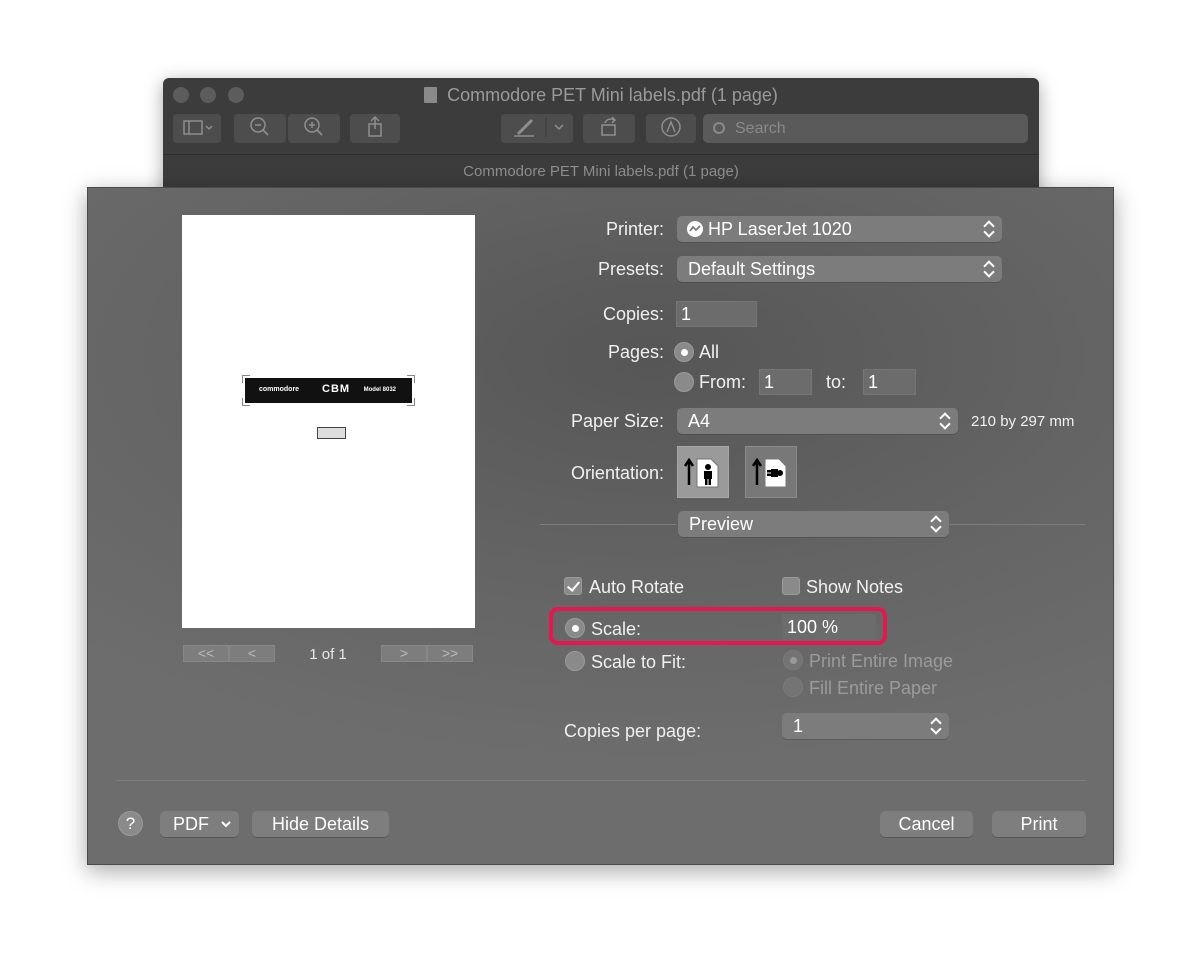  Describe the element at coordinates (791, 586) in the screenshot. I see `show-notes-checkbox` at that location.